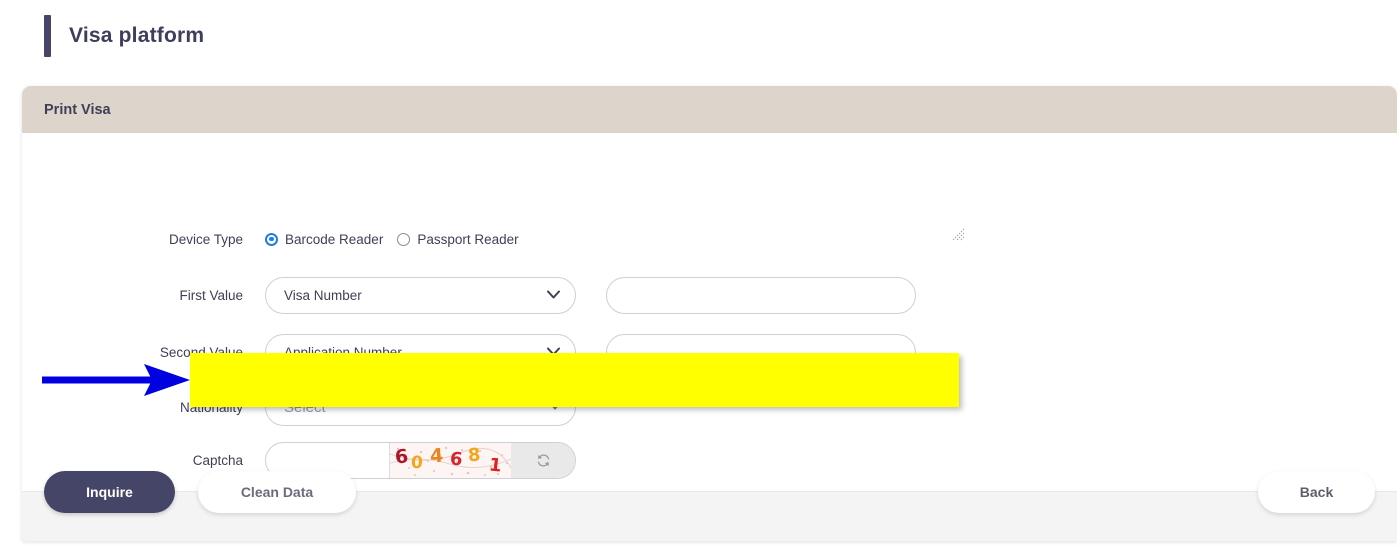 This screenshot has width=1397, height=552. I want to click on refresh-icon, so click(543, 460).